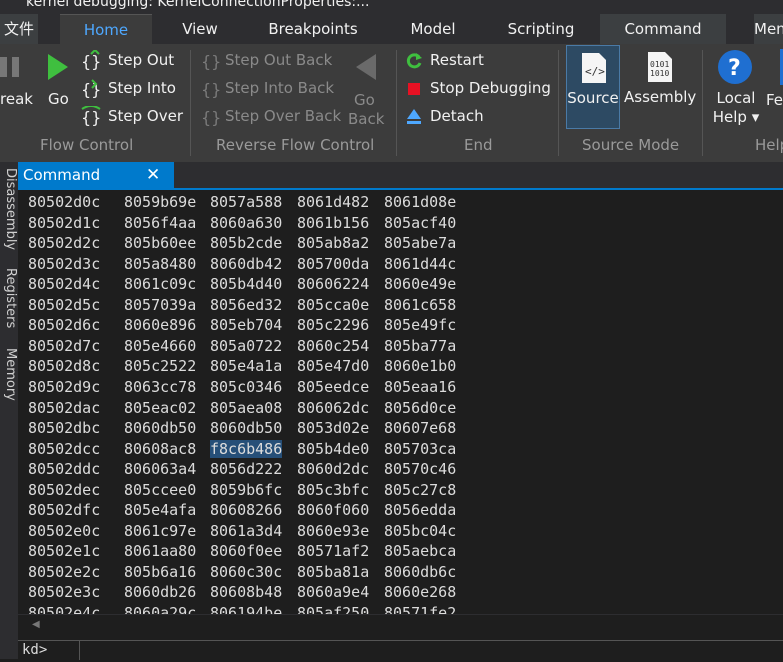 The height and width of the screenshot is (662, 783). What do you see at coordinates (160, 304) in the screenshot?
I see `dump-value: 8057039a` at bounding box center [160, 304].